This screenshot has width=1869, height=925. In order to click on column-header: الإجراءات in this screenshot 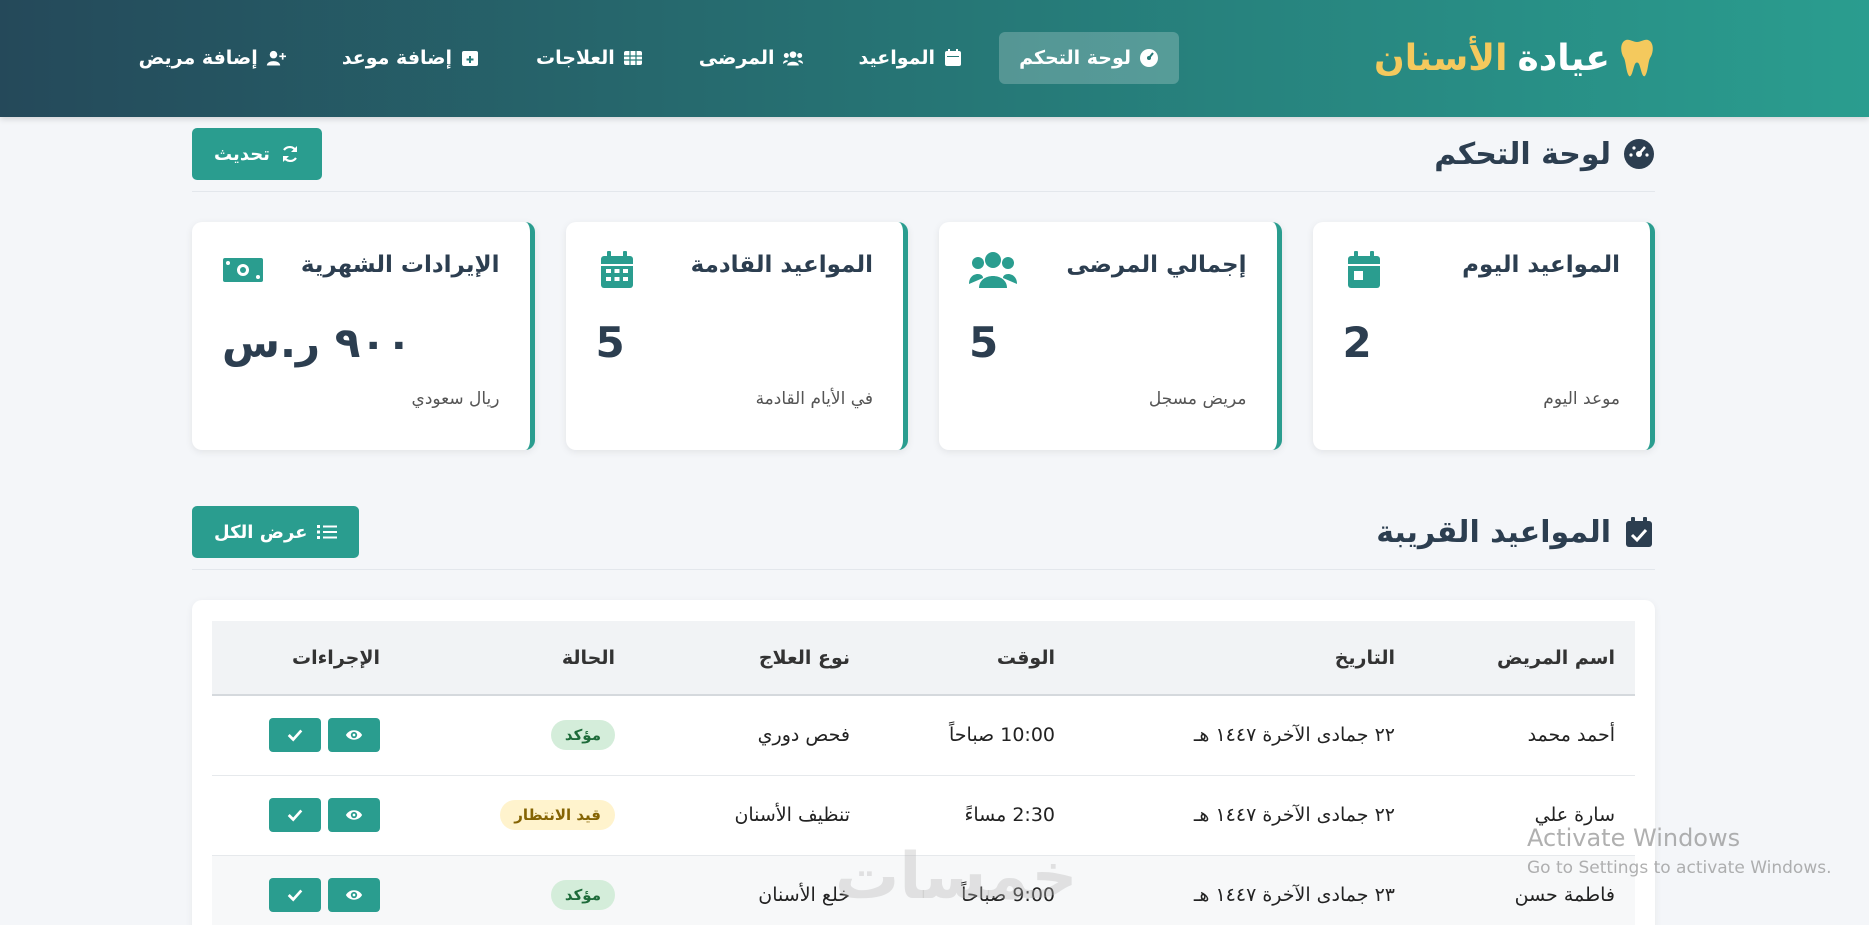, I will do `click(306, 658)`.